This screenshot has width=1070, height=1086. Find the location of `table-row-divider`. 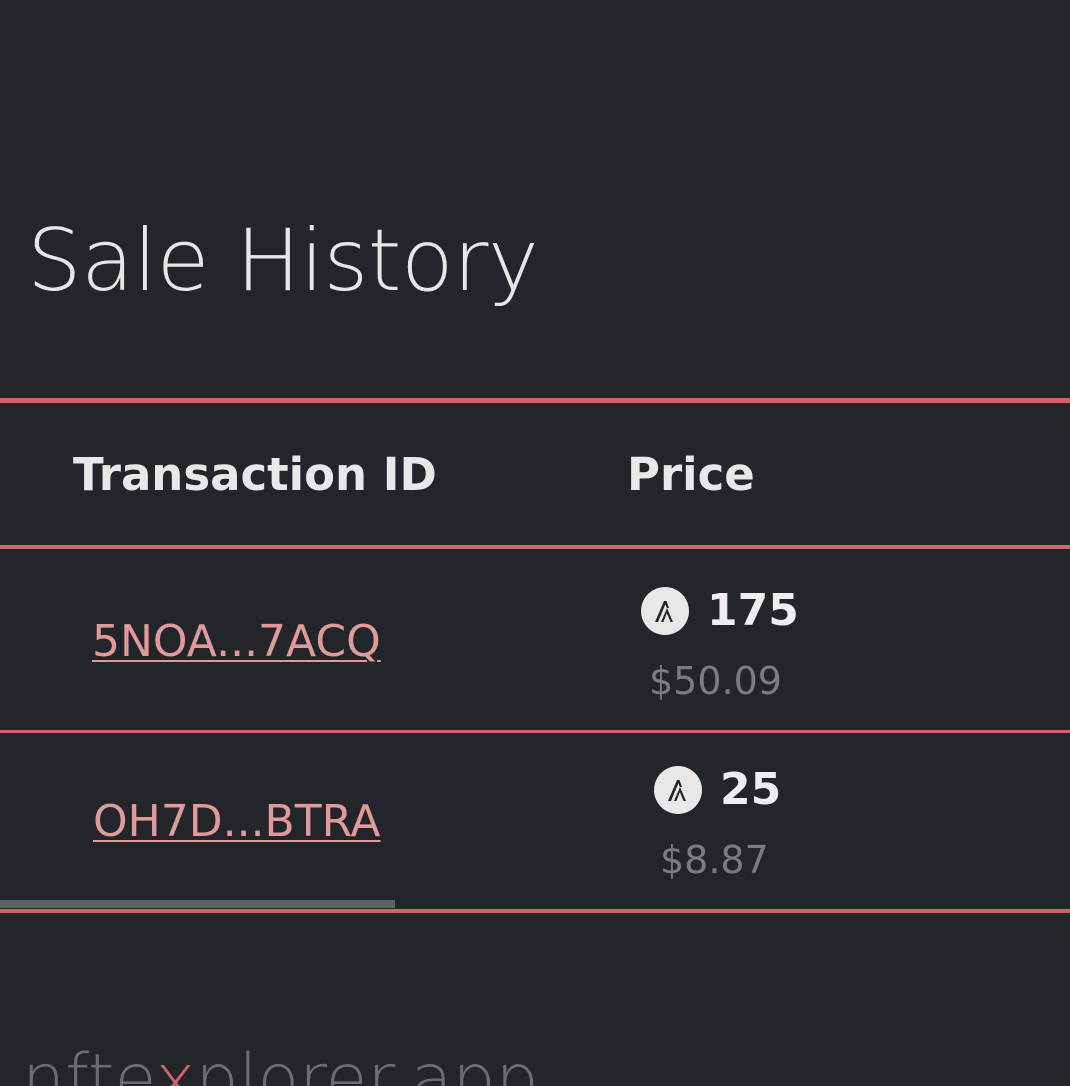

table-row-divider is located at coordinates (535, 731).